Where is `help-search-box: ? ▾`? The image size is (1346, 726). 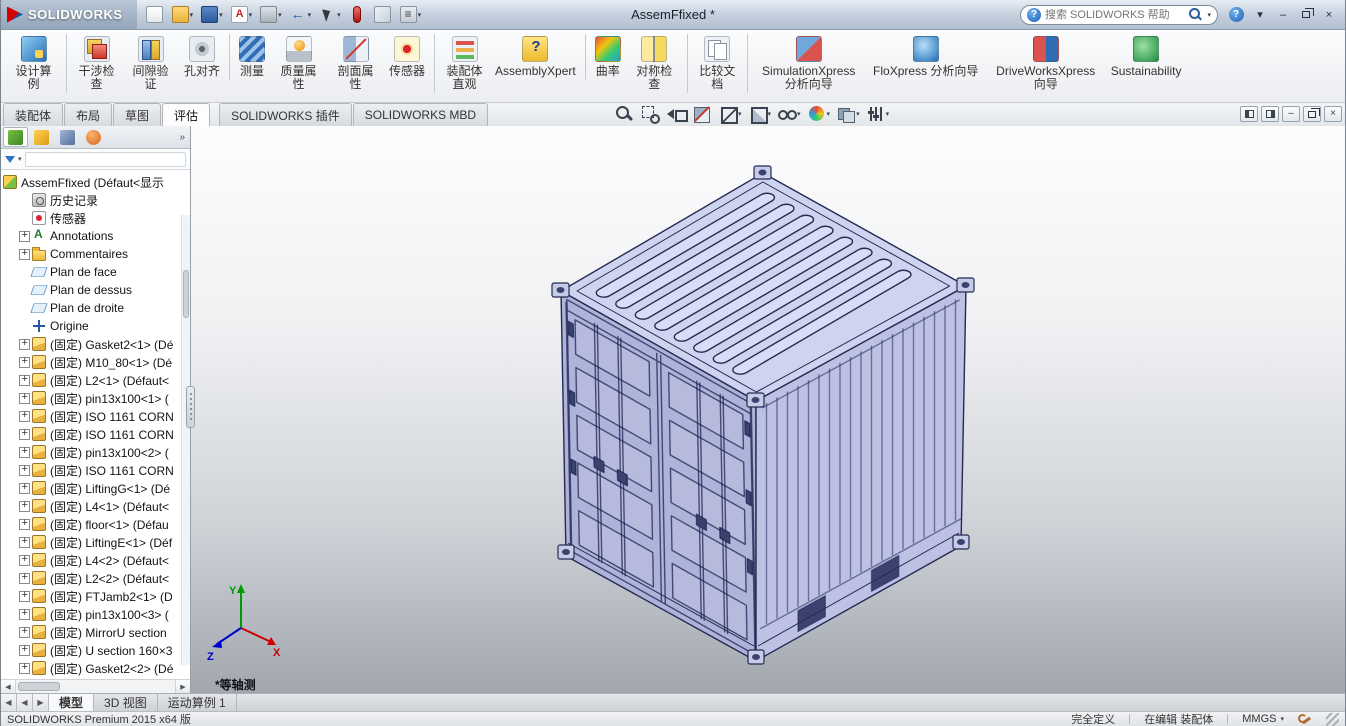
help-search-box: ? ▾ is located at coordinates (1119, 14).